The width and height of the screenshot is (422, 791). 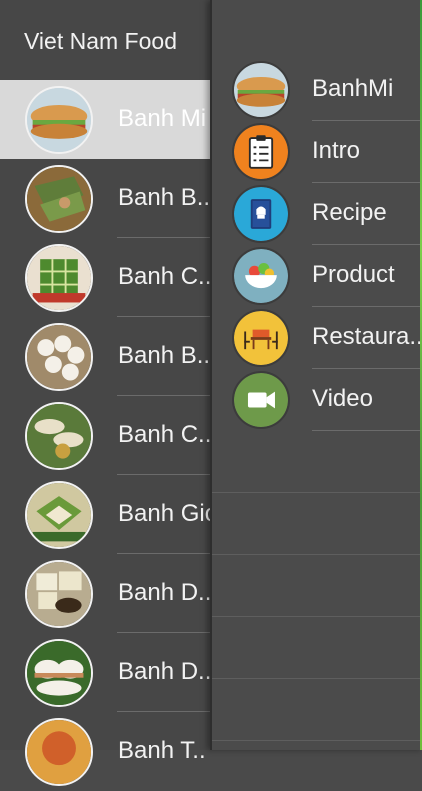 I want to click on video-camera-icon, so click(x=261, y=400).